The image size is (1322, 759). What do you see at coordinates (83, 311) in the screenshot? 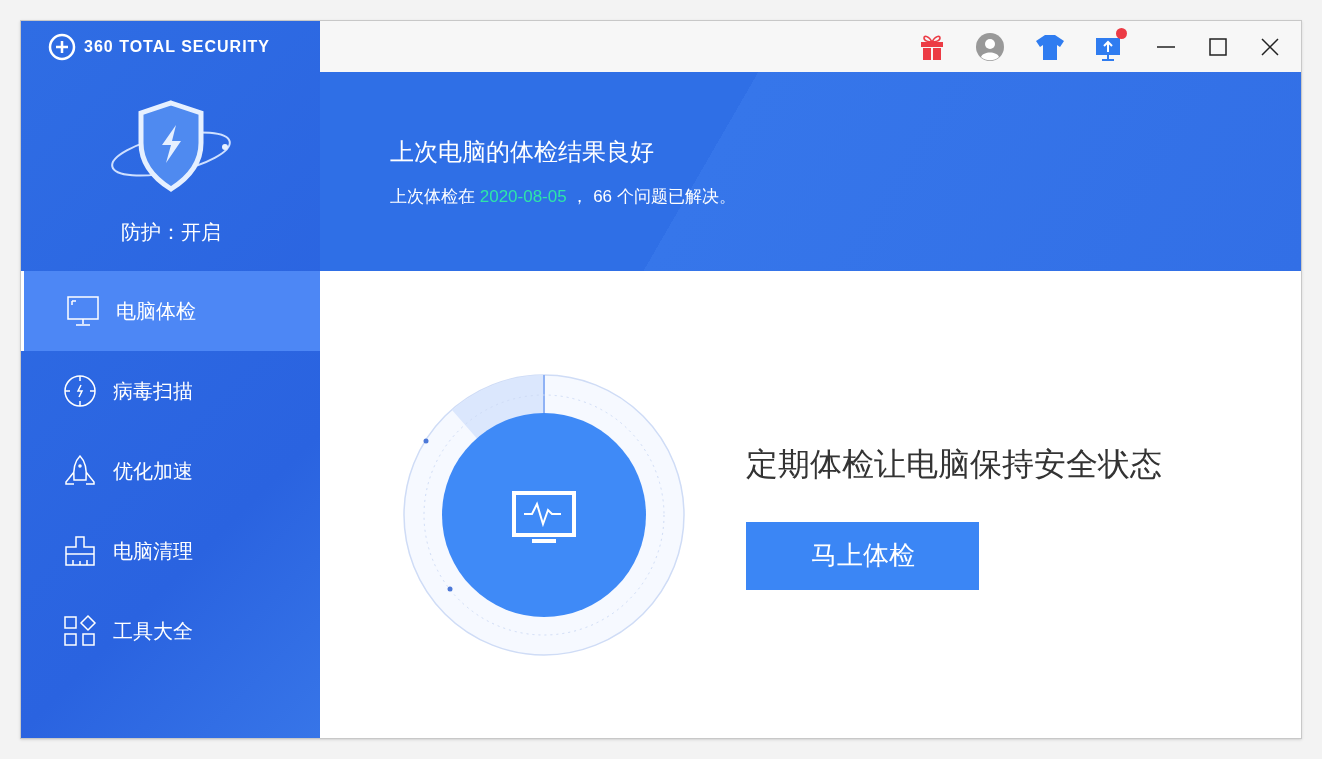
I see `monitor-icon` at bounding box center [83, 311].